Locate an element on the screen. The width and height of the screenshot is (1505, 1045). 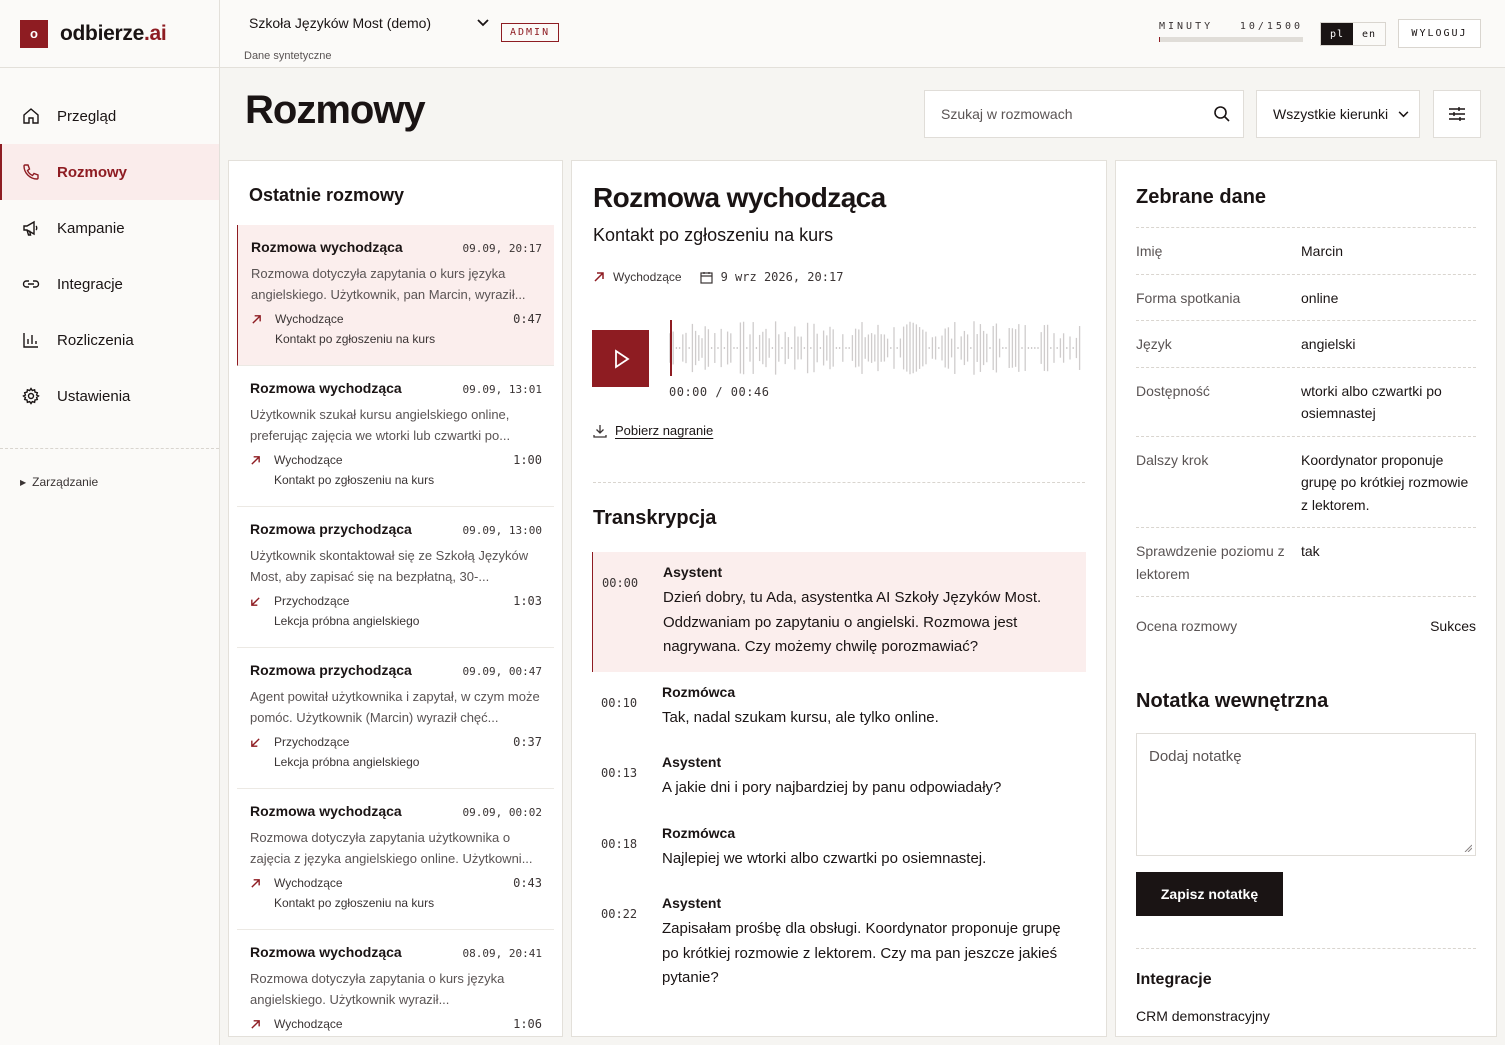
minutes-value: 10/1500 is located at coordinates (1271, 26).